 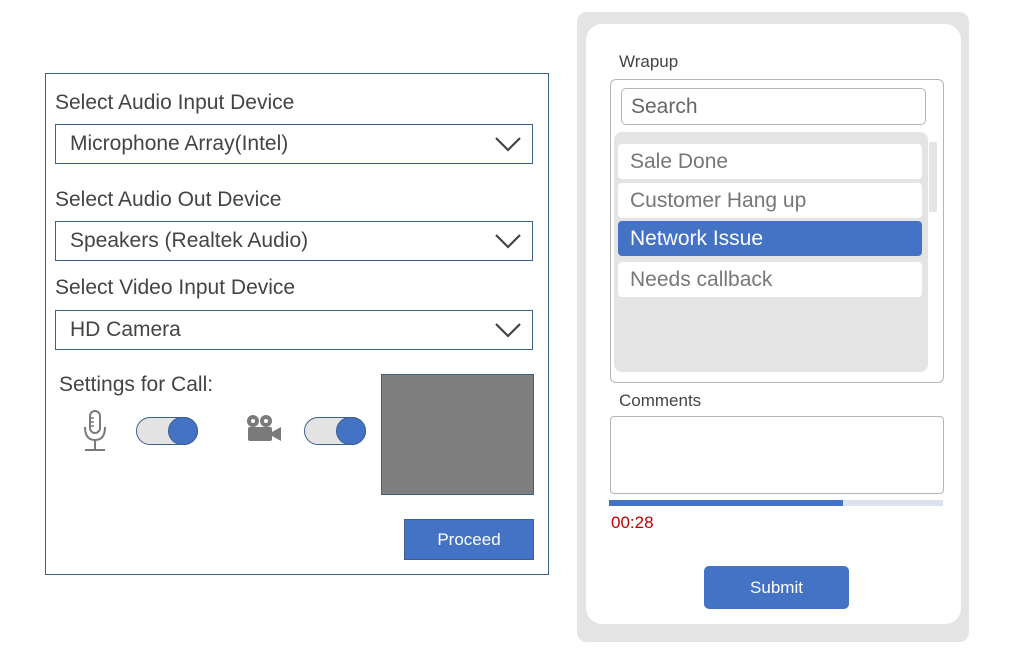 What do you see at coordinates (294, 330) in the screenshot?
I see `video-input-select: HD Camera` at bounding box center [294, 330].